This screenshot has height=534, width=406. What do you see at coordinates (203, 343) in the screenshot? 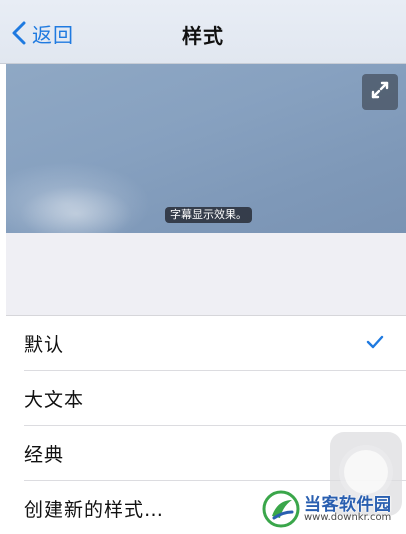
I see `list-item-default: 默认` at bounding box center [203, 343].